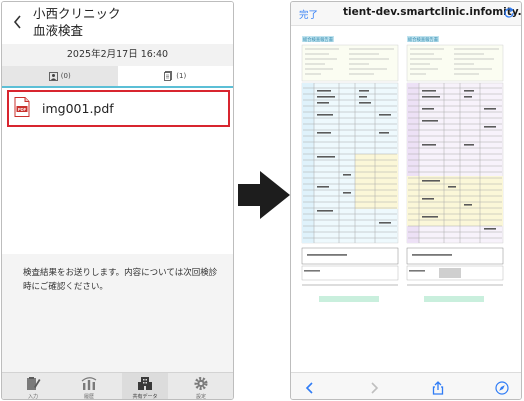  Describe the element at coordinates (374, 388) in the screenshot. I see `forward-icon` at that location.